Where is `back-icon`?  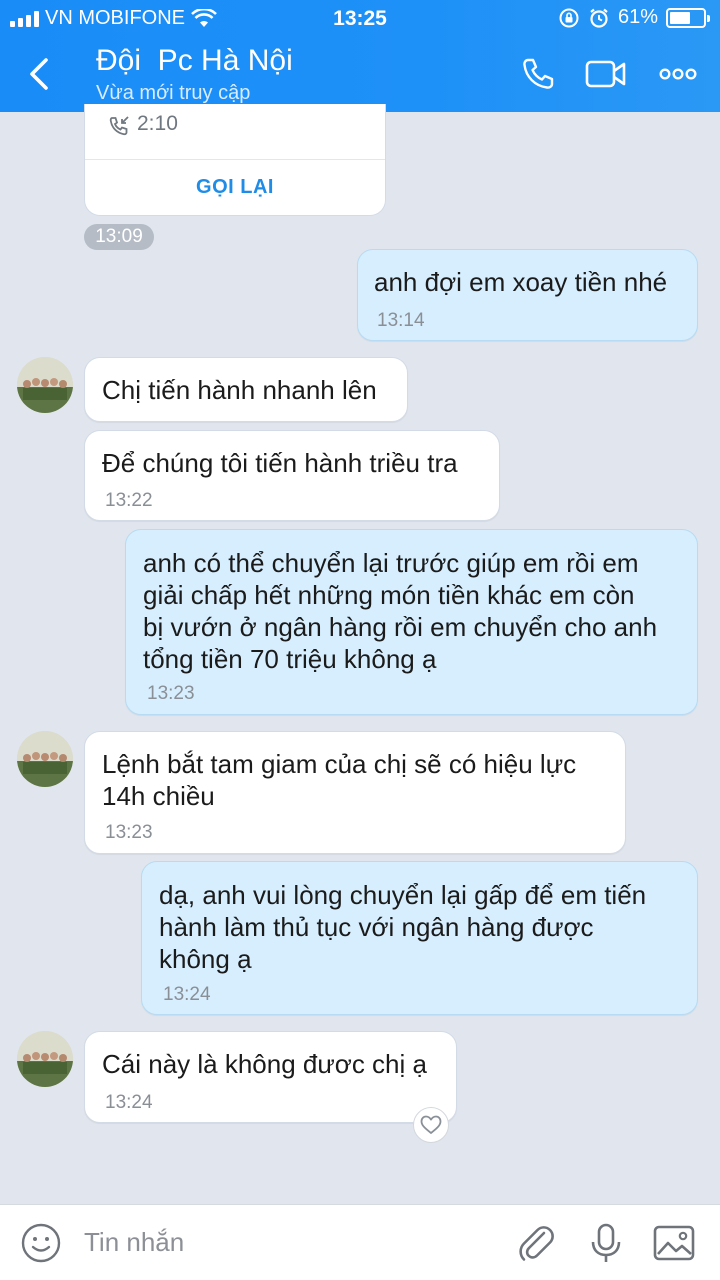
back-icon is located at coordinates (42, 74).